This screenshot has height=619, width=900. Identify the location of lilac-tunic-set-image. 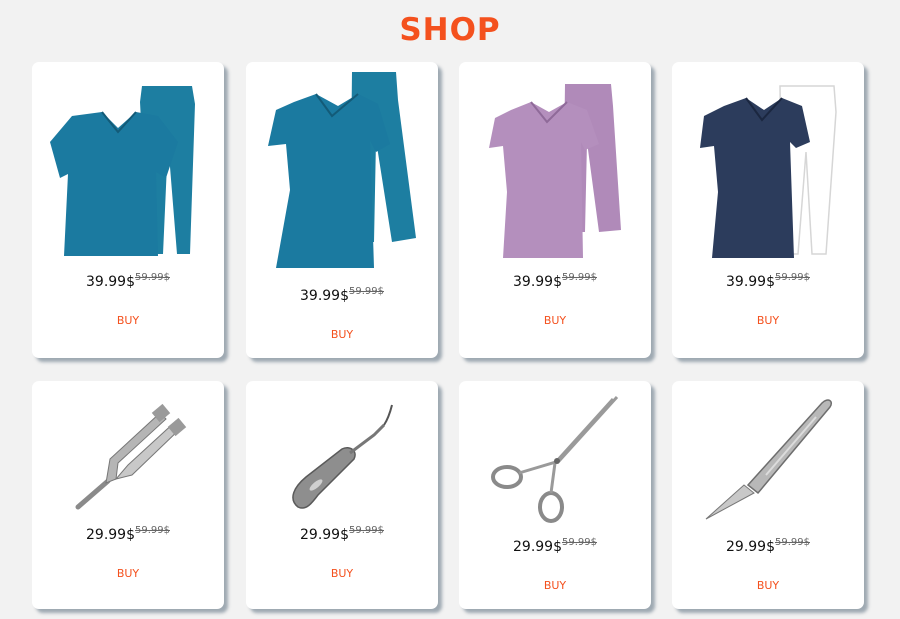
(555, 171).